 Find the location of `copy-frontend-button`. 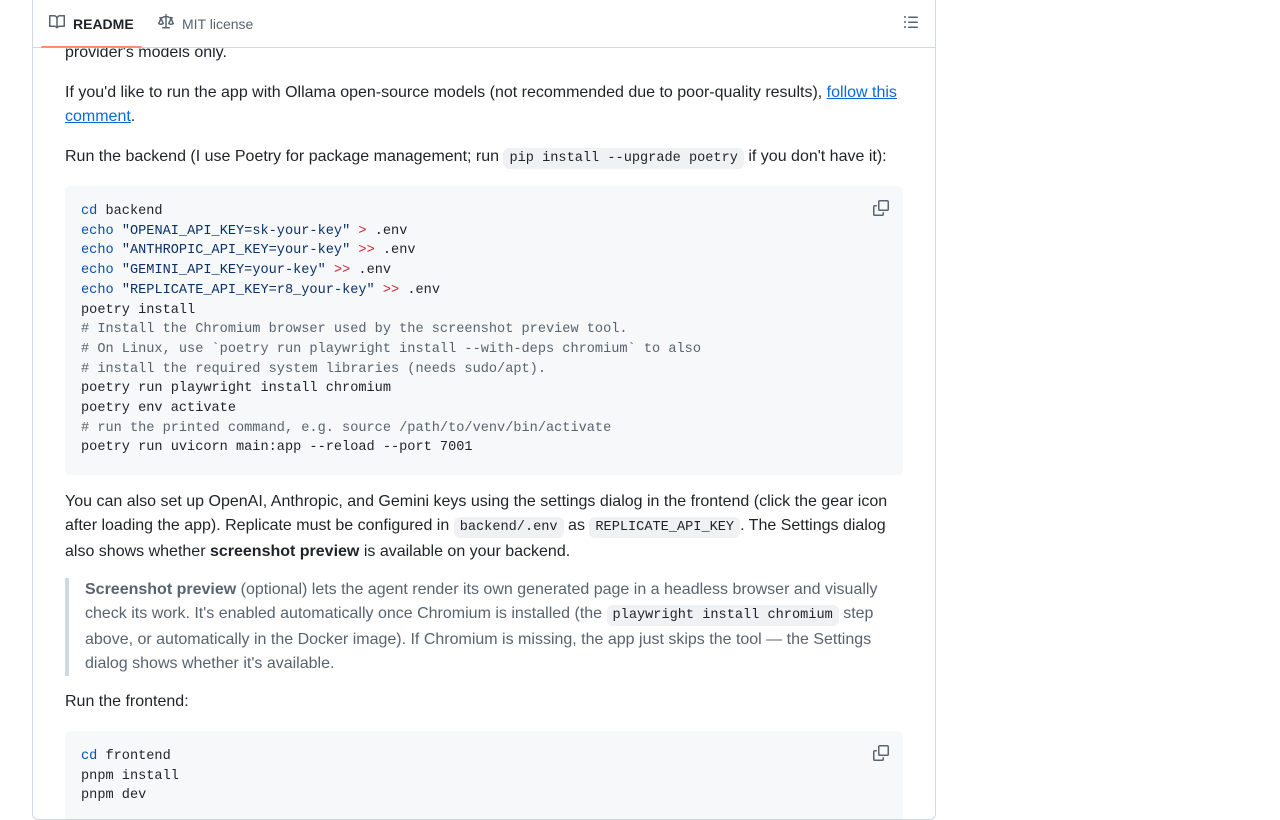

copy-frontend-button is located at coordinates (881, 753).